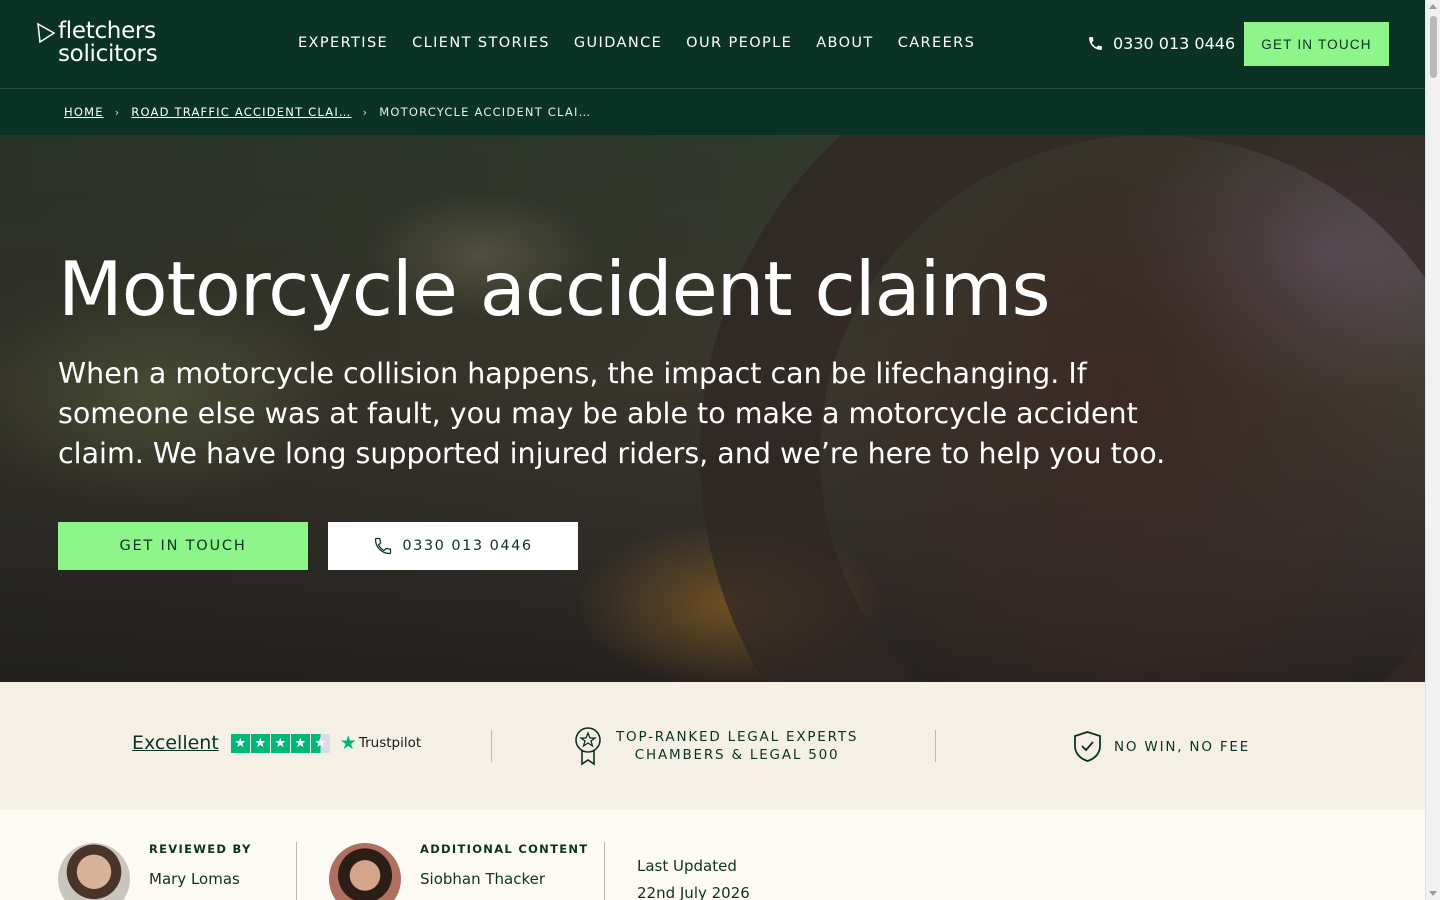  Describe the element at coordinates (1433, 6) in the screenshot. I see `scroll-up-arrow-icon` at that location.